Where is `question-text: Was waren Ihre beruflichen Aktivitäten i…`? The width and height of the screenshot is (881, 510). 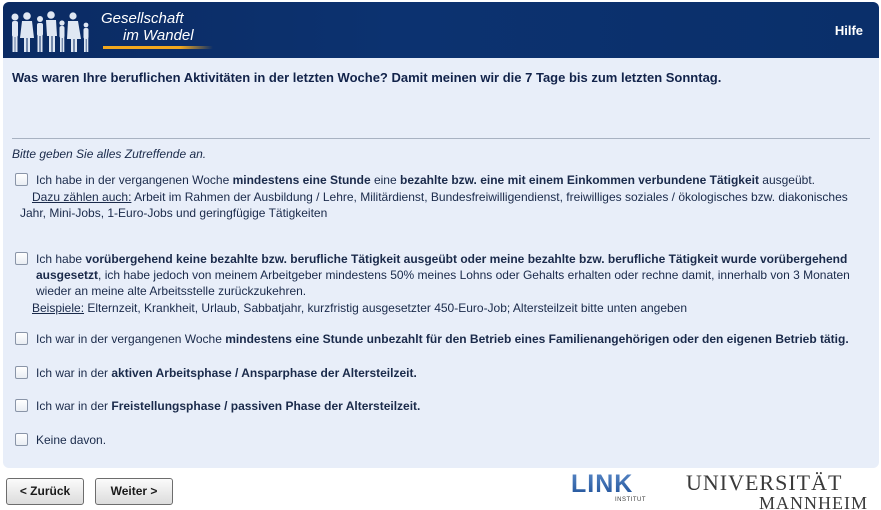
question-text: Was waren Ihre beruflichen Aktivitäten i… is located at coordinates (367, 77).